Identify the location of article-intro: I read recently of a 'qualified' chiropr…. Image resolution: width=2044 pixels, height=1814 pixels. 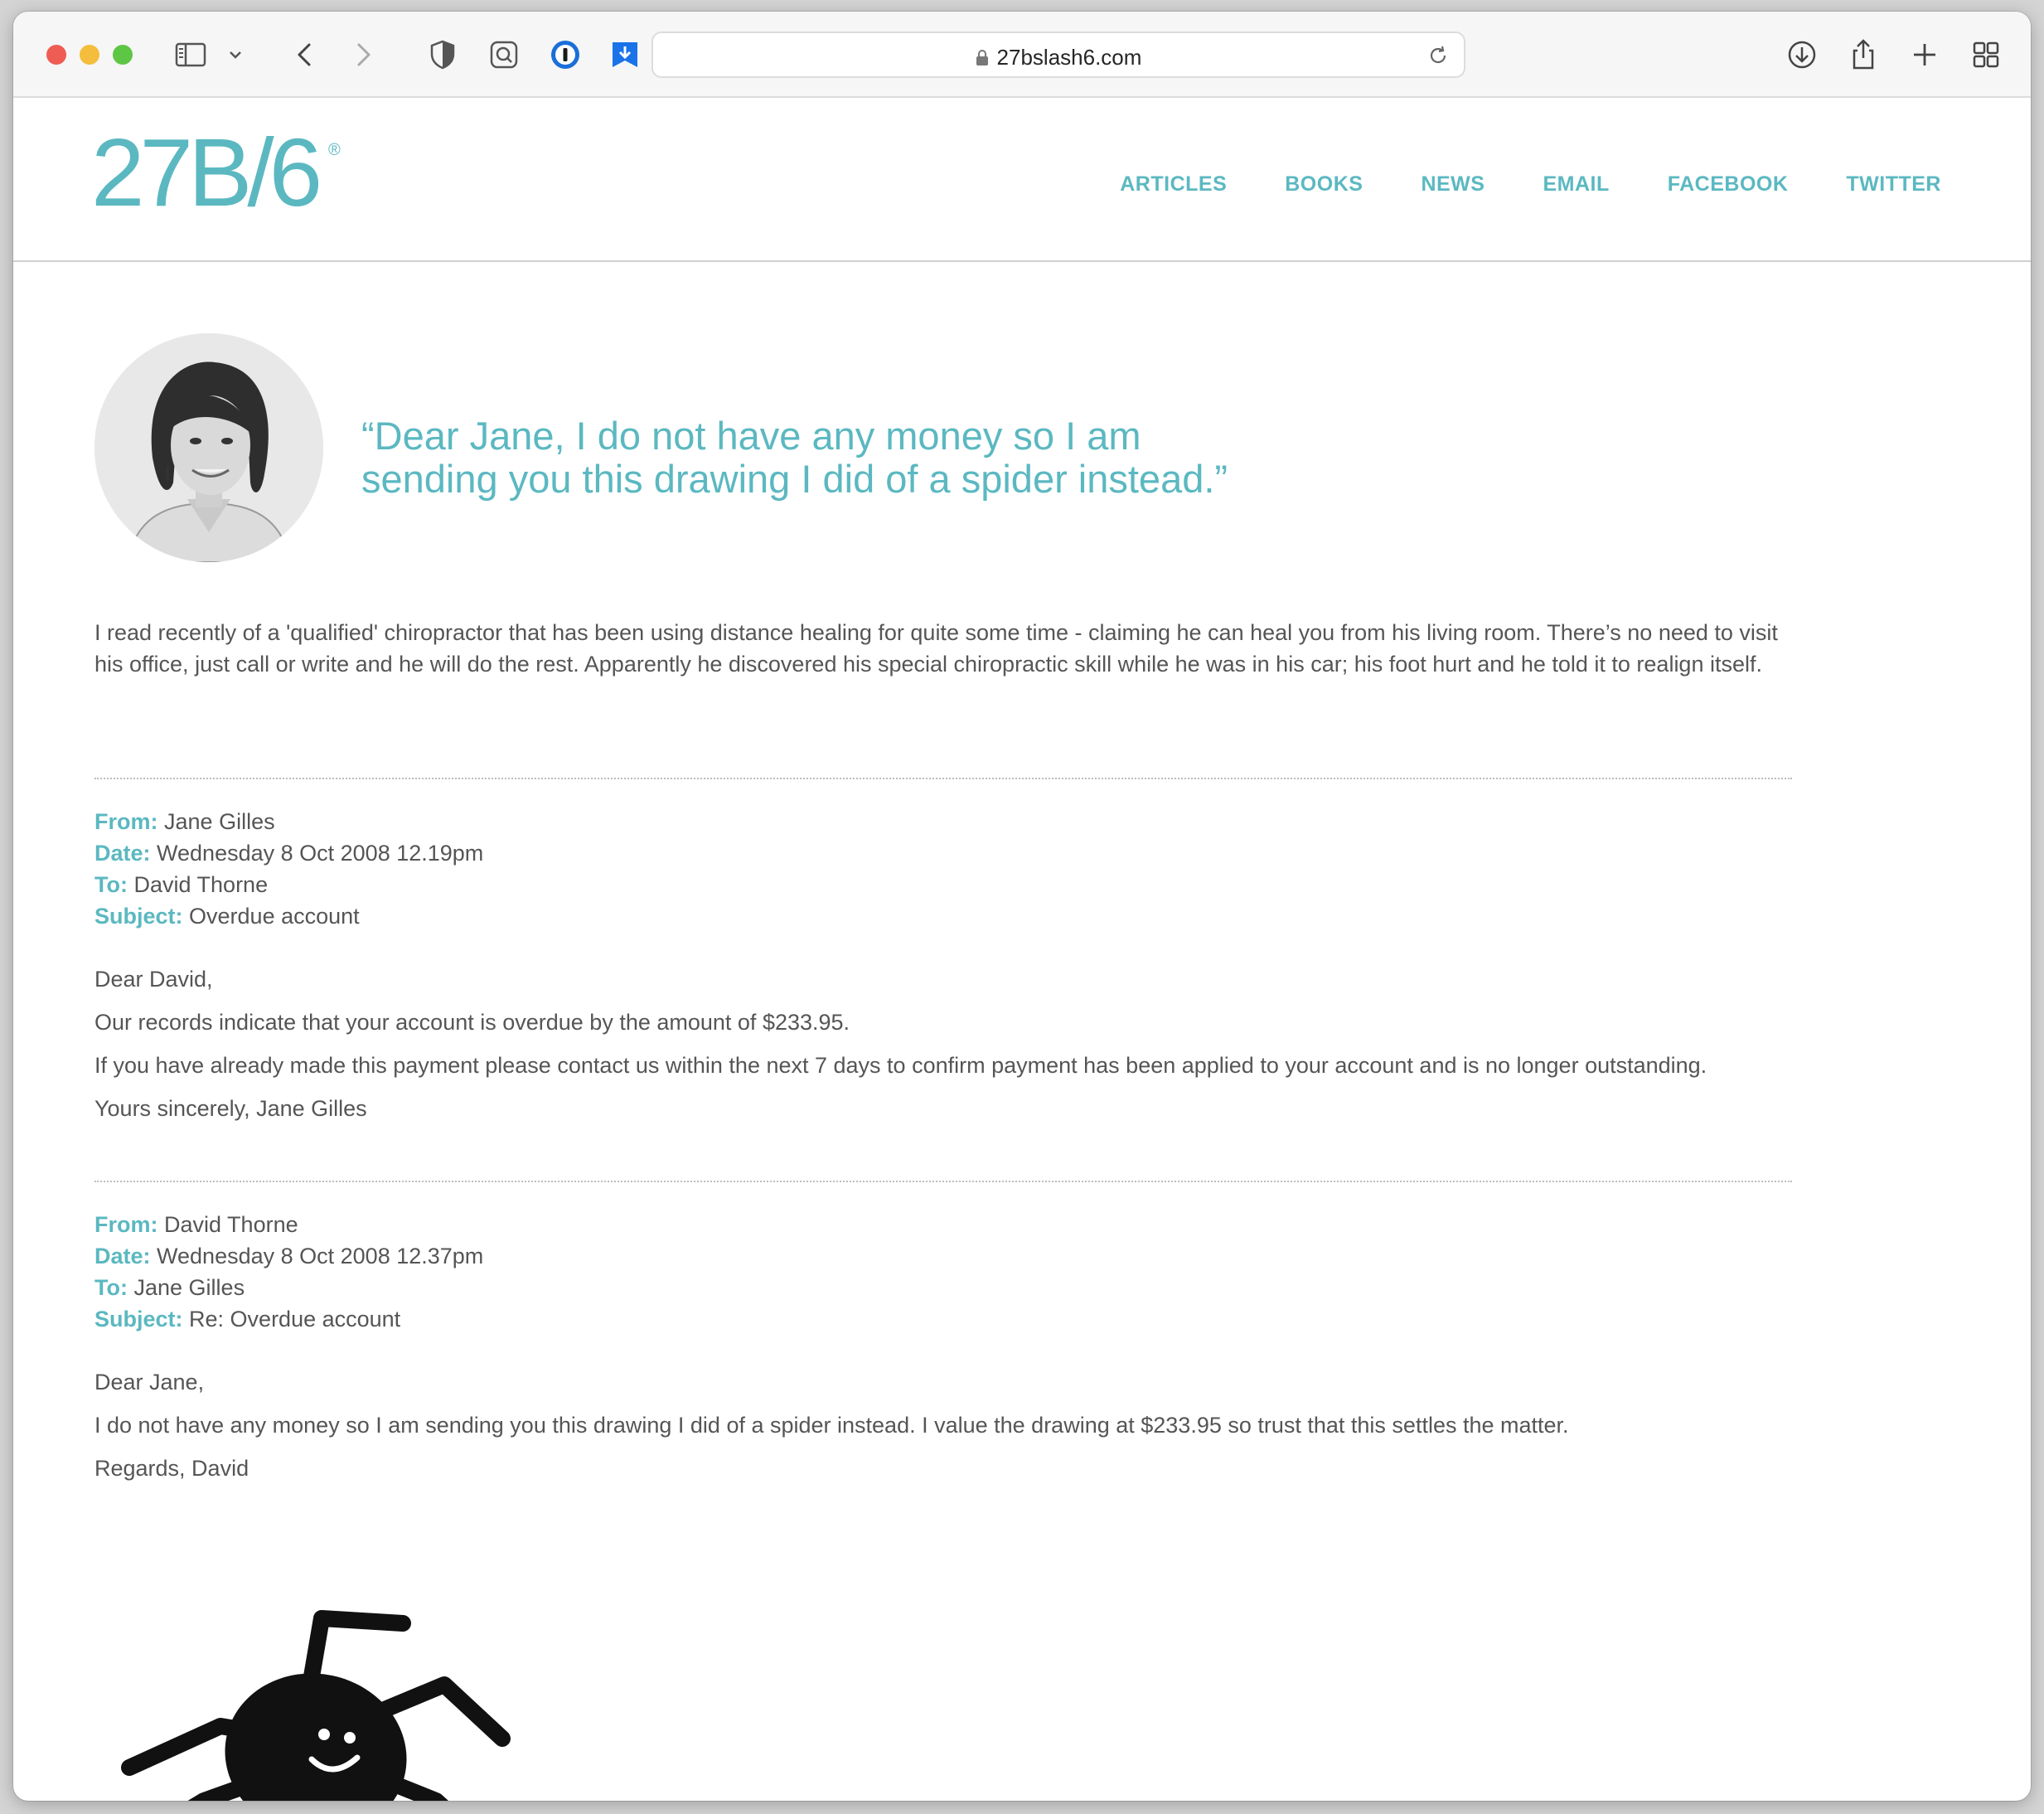
(936, 648).